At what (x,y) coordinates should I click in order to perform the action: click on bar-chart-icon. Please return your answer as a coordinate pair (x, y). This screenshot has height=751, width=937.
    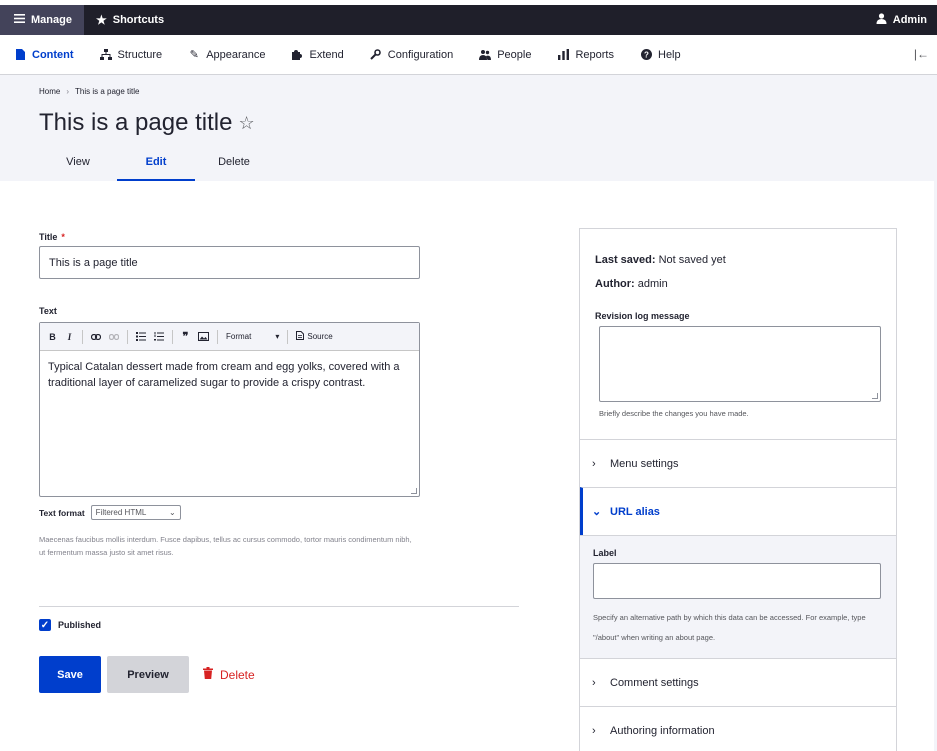
    Looking at the image, I should click on (563, 55).